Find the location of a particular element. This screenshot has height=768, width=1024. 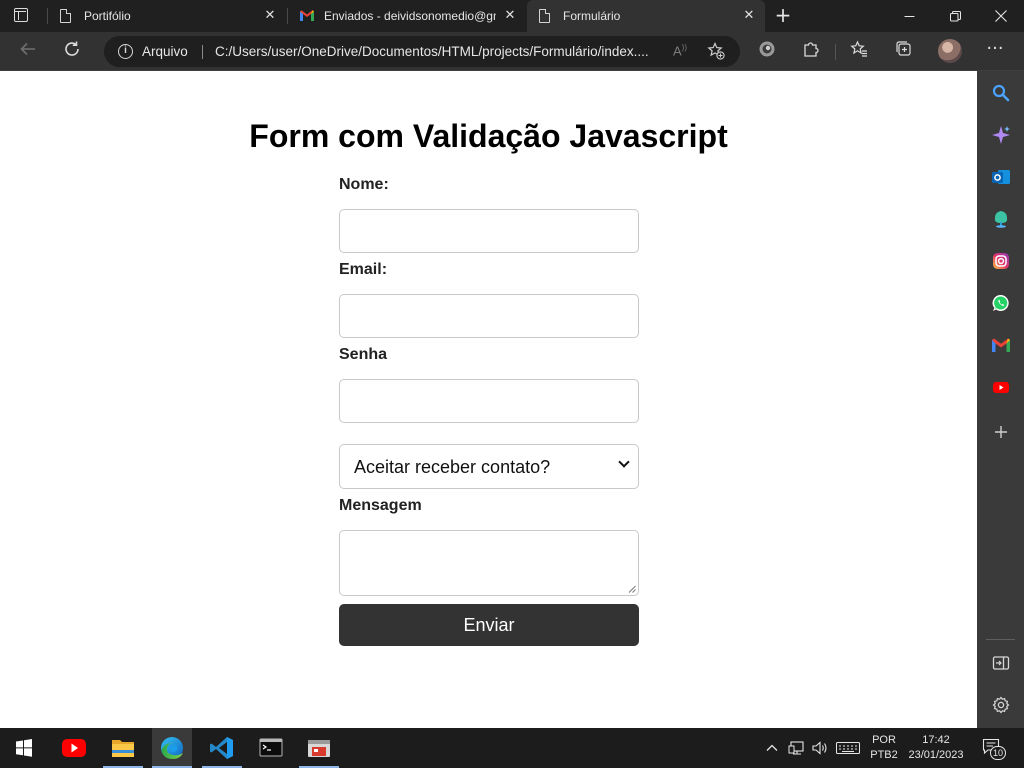

close-window-button is located at coordinates (1001, 16).